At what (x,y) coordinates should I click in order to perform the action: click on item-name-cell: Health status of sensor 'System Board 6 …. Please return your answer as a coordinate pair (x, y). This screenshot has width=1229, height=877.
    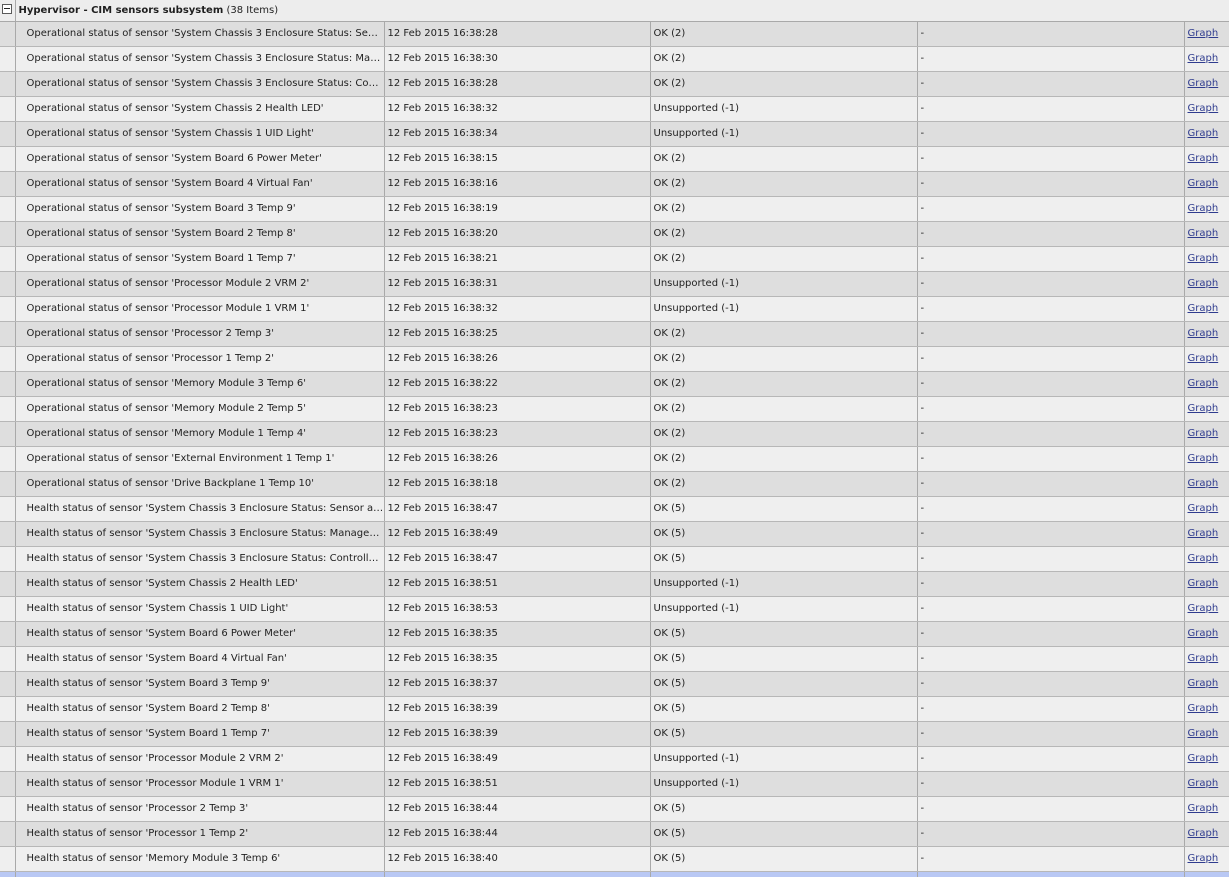
    Looking at the image, I should click on (200, 634).